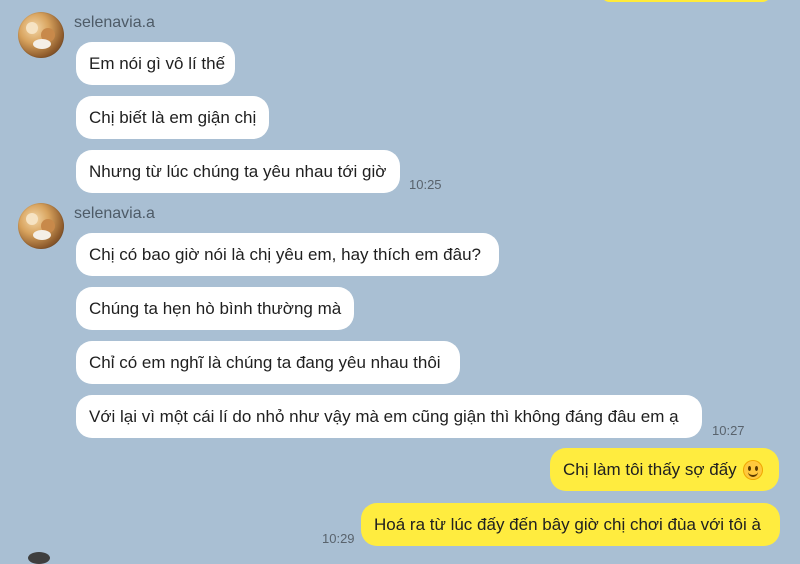 Image resolution: width=800 pixels, height=564 pixels. What do you see at coordinates (172, 117) in the screenshot?
I see `incoming-message: Chị biết là em giận chị` at bounding box center [172, 117].